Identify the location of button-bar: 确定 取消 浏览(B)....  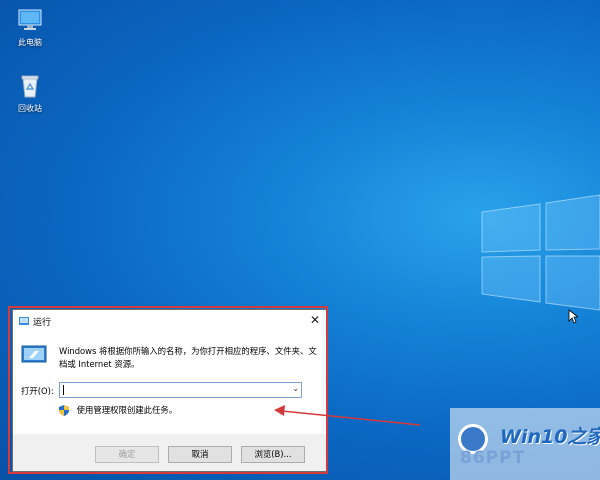
(170, 452).